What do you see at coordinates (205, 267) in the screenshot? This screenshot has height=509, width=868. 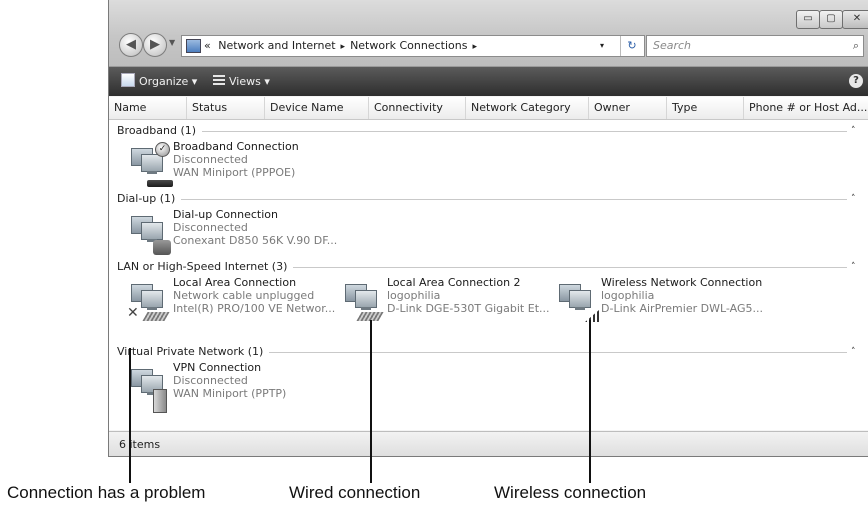 I see `group-title: LAN or High-Speed Internet (3)` at bounding box center [205, 267].